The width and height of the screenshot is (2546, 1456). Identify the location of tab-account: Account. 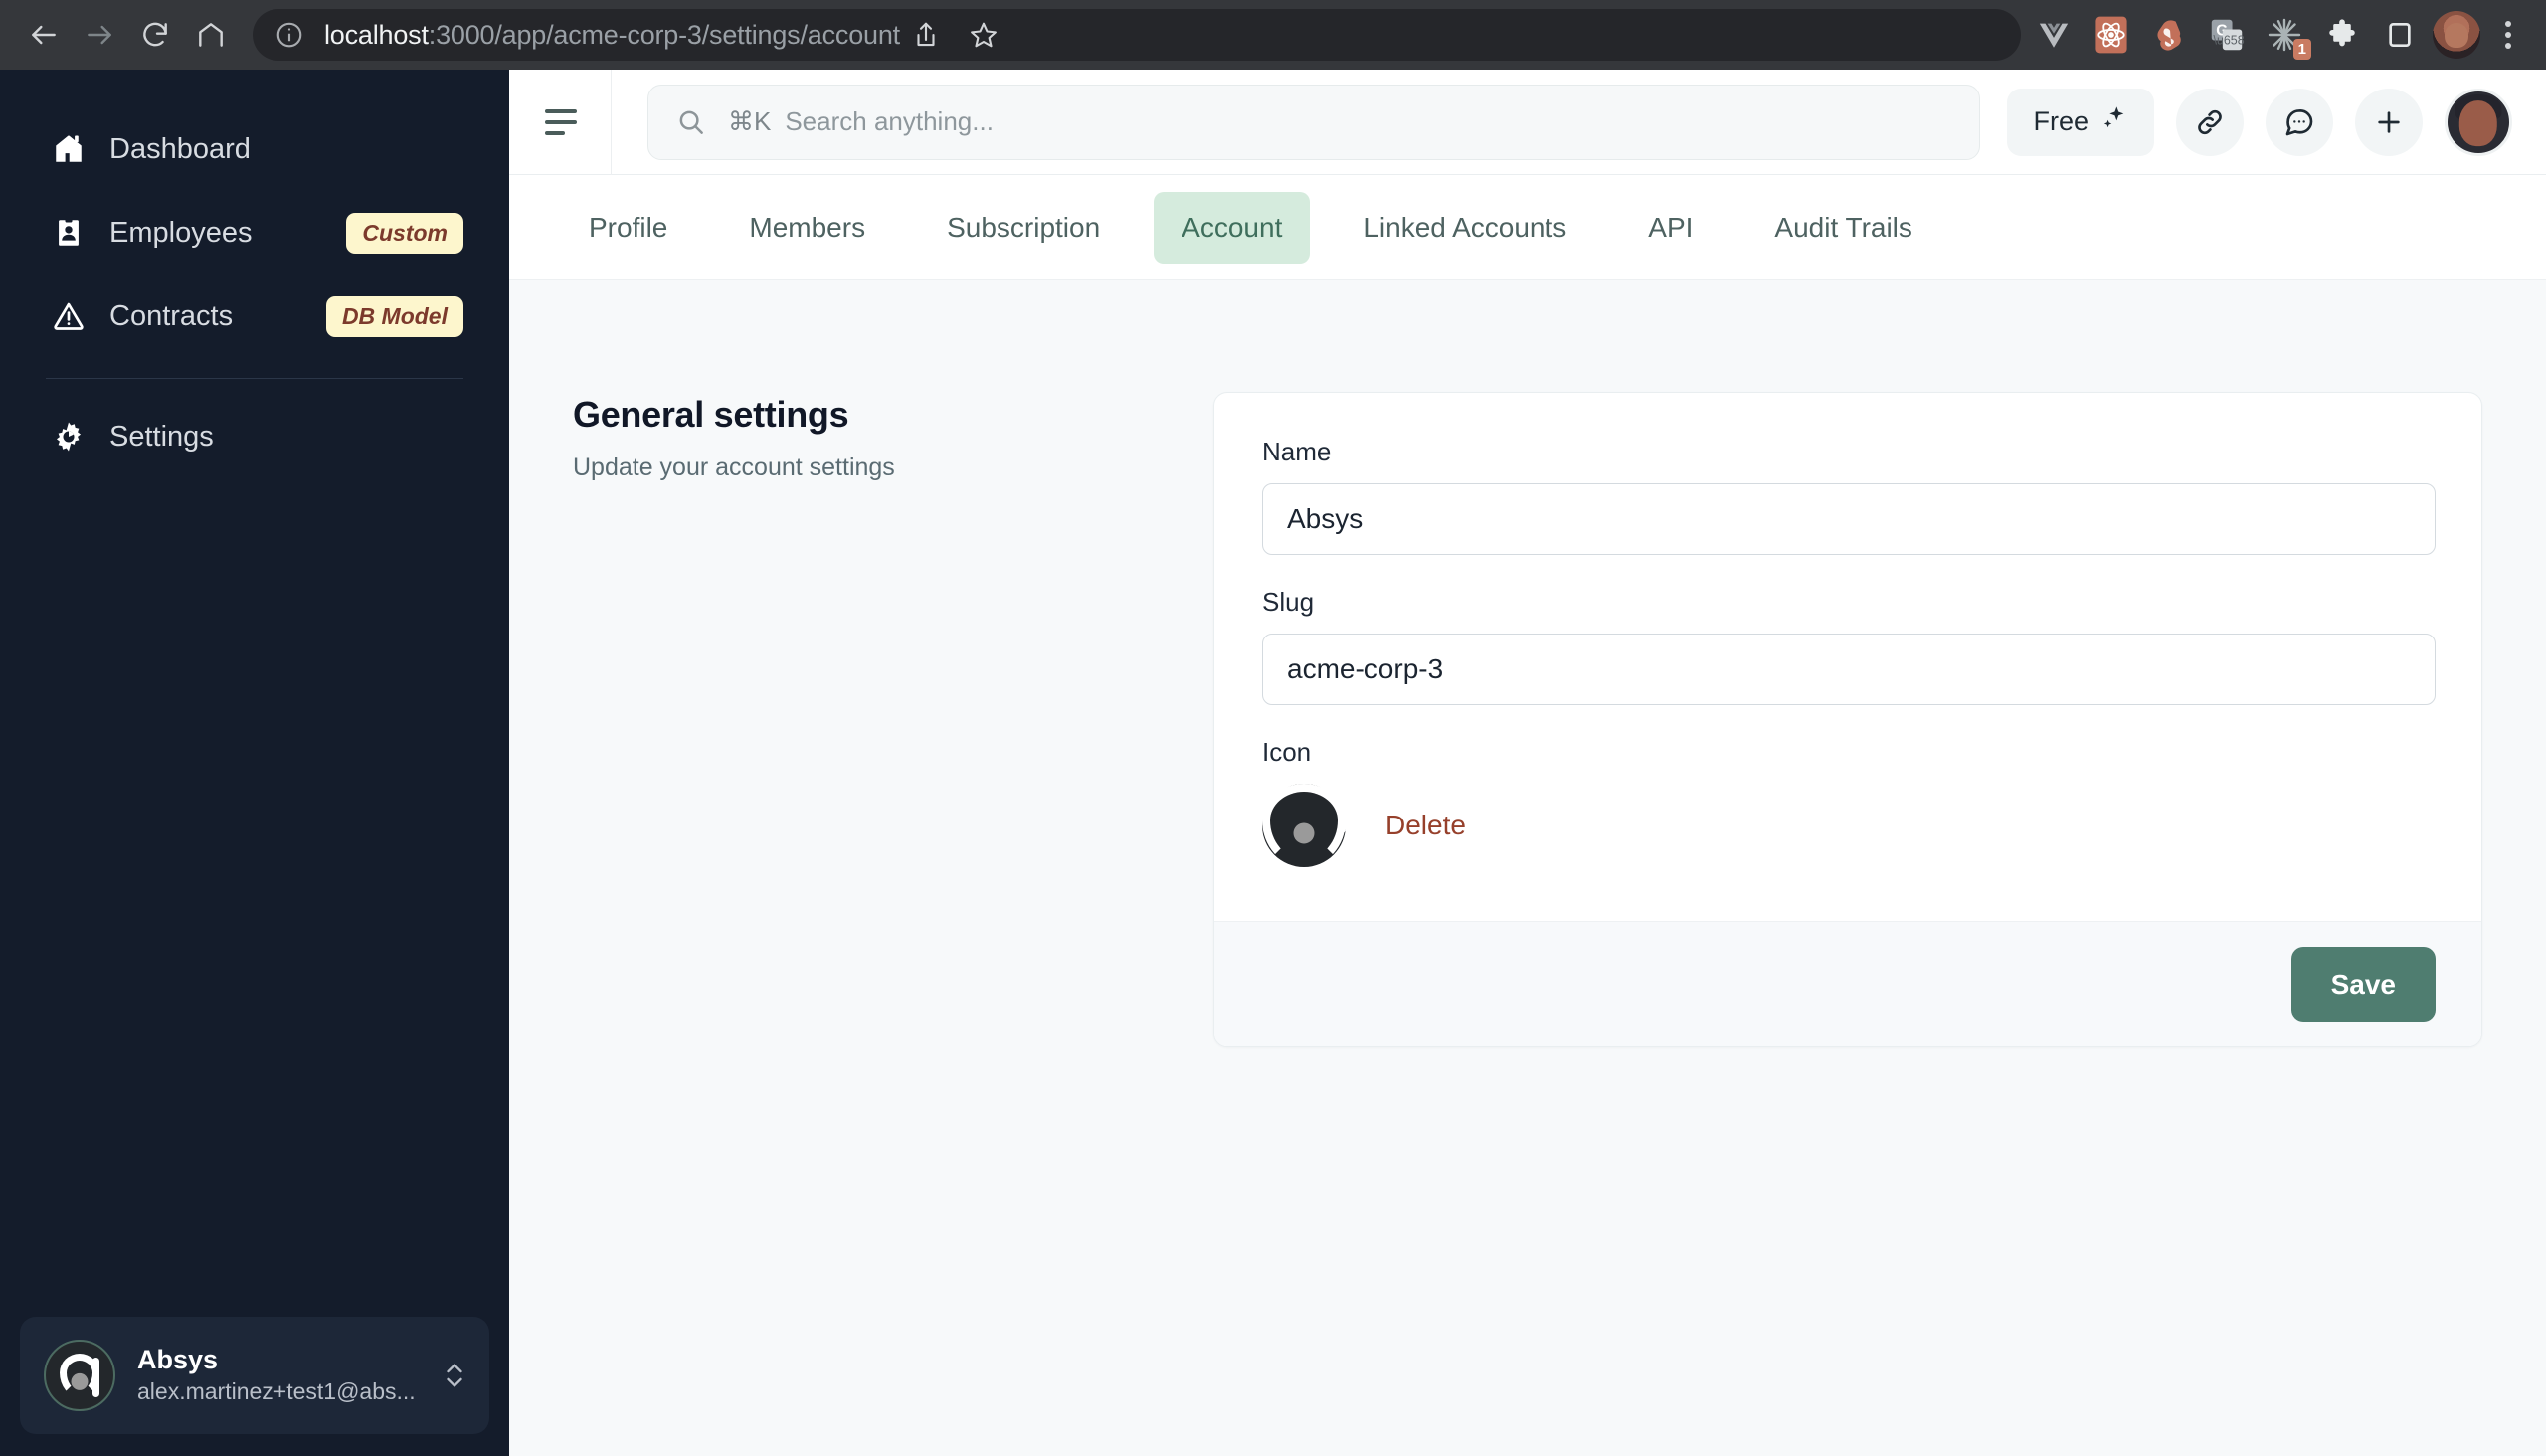
(1232, 227).